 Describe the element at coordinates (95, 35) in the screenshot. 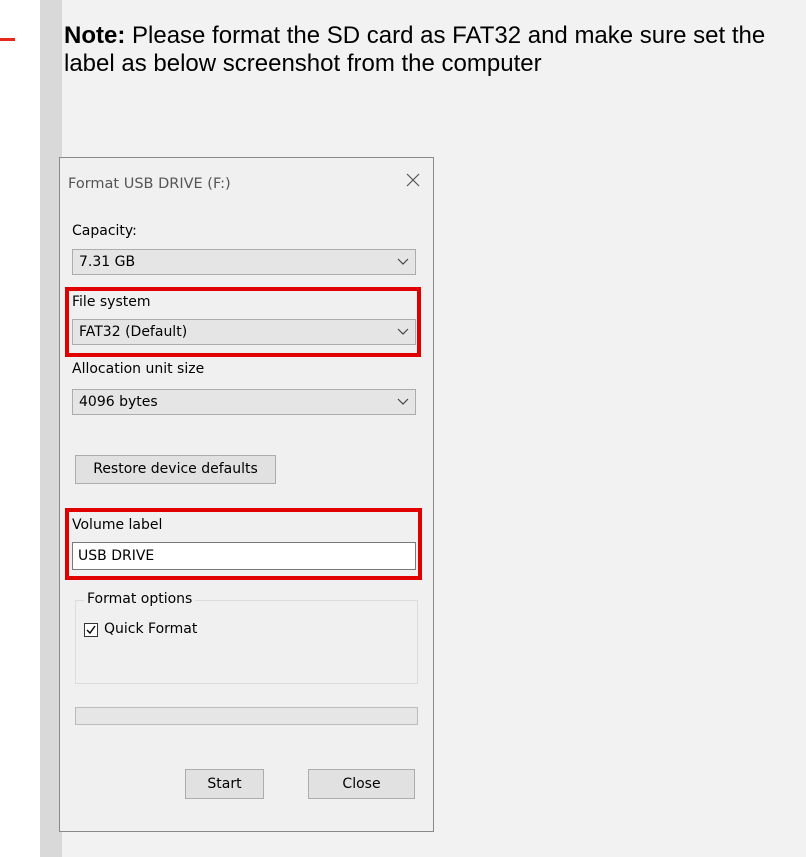

I see `note-prefix: Note:` at that location.